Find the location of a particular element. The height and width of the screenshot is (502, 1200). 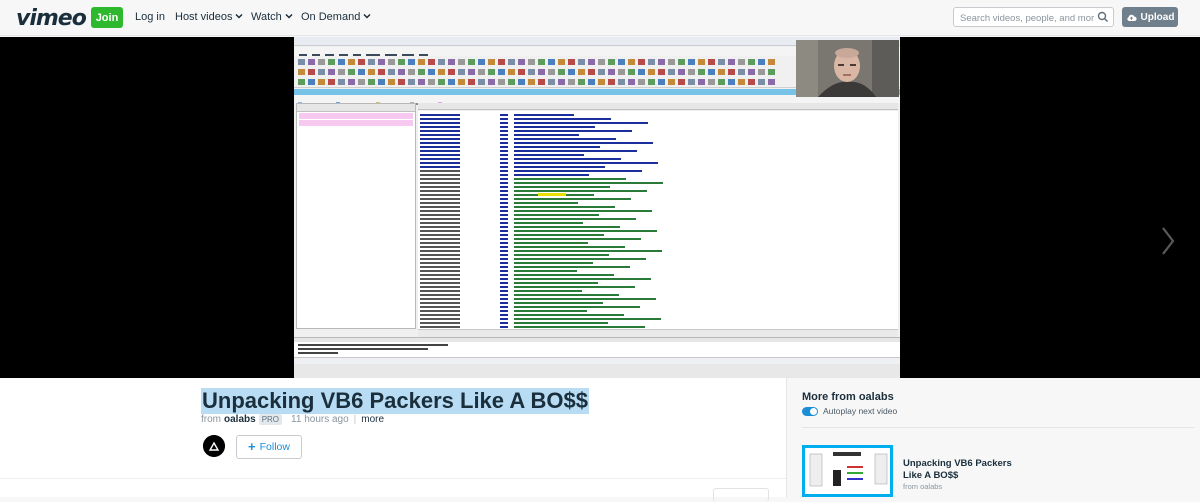

presenter-image is located at coordinates (847, 68).